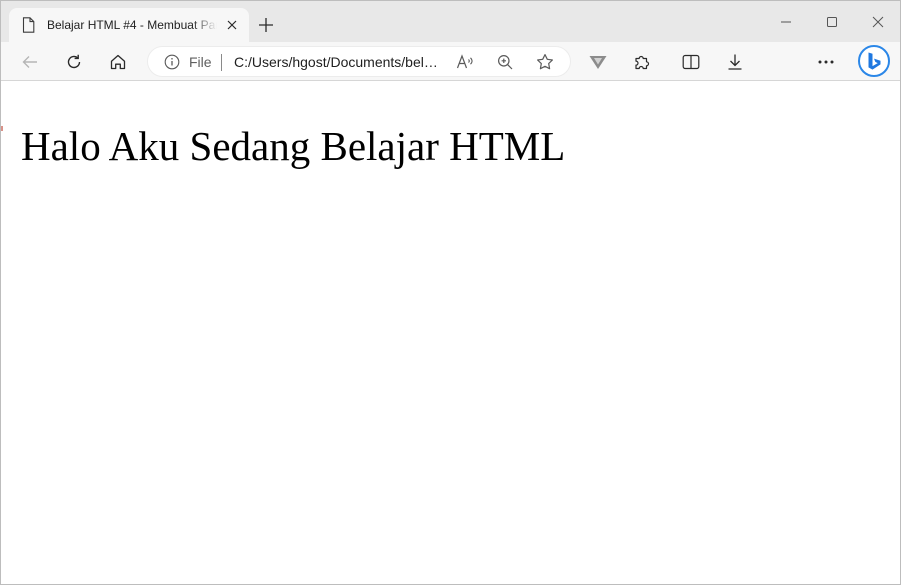 The image size is (901, 585). I want to click on home-icon, so click(118, 62).